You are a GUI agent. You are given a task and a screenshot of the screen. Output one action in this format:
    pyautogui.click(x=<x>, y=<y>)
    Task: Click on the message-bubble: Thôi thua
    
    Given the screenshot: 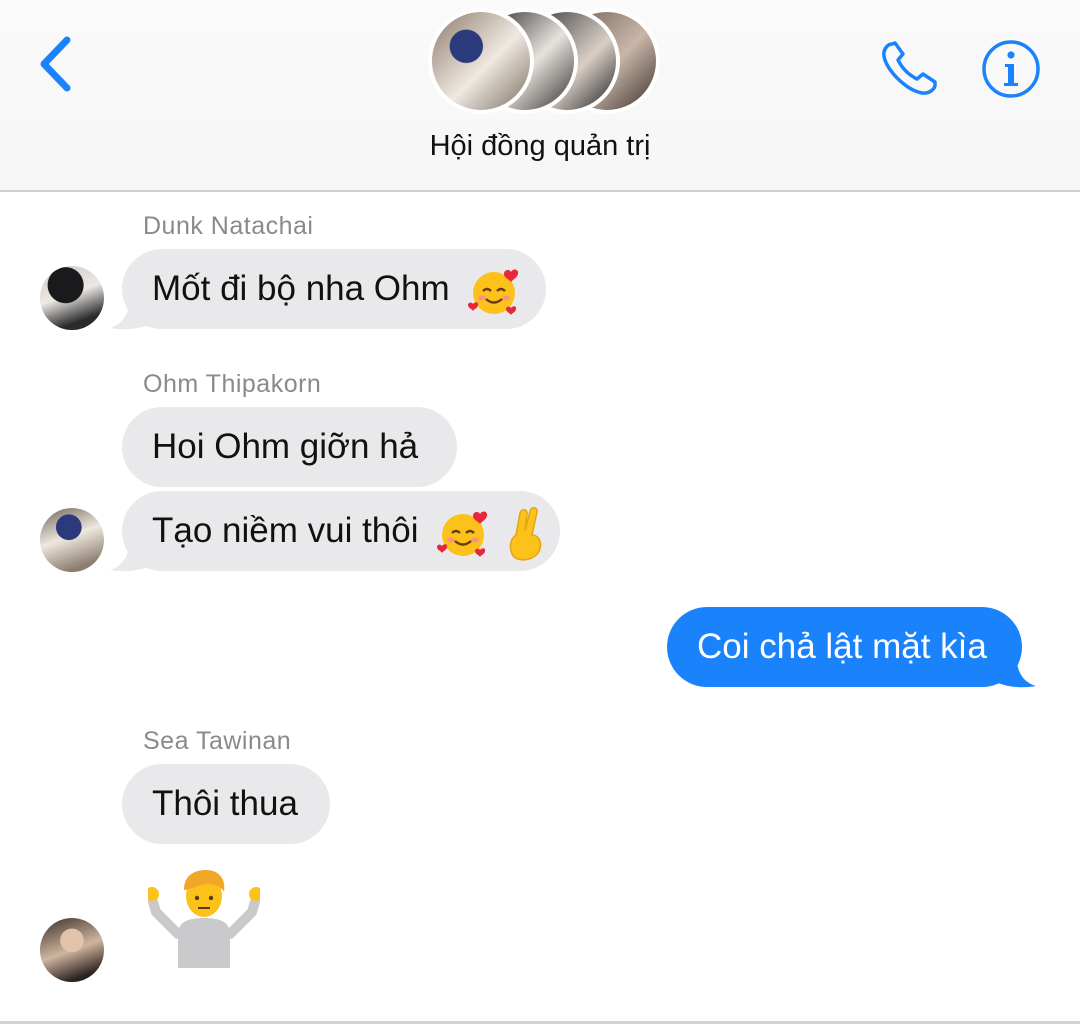 What is the action you would take?
    pyautogui.click(x=226, y=804)
    